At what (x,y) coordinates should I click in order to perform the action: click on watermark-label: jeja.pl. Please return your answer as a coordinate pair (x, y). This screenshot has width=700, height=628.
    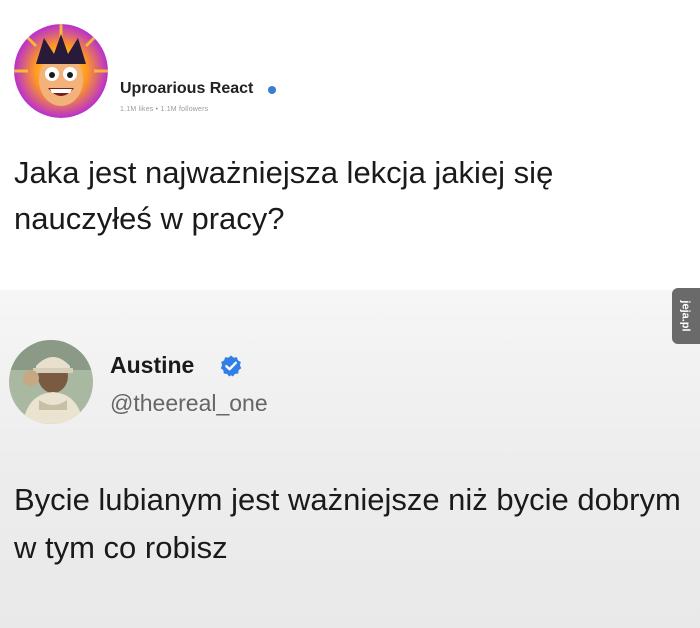
    Looking at the image, I should click on (686, 316).